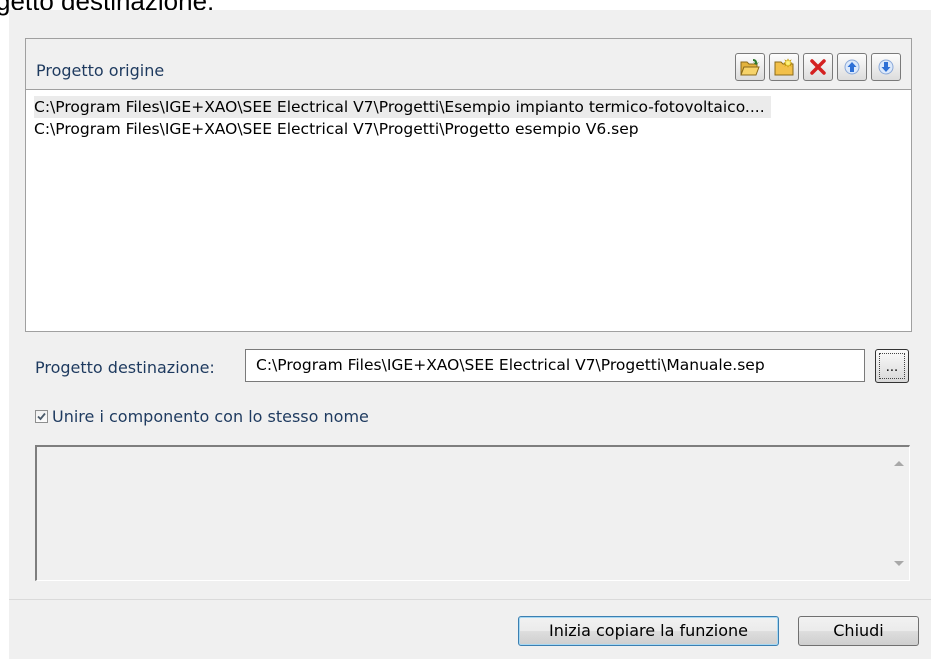 Image resolution: width=931 pixels, height=659 pixels. I want to click on close-button: Chiudi, so click(858, 631).